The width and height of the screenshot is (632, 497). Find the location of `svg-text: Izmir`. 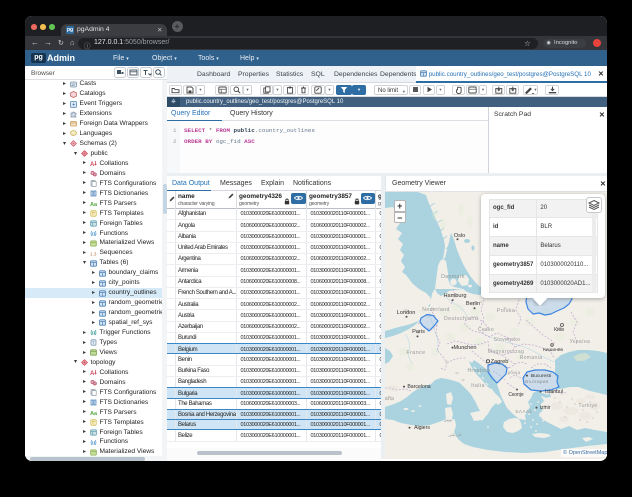

svg-text: Izmir is located at coordinates (545, 408).